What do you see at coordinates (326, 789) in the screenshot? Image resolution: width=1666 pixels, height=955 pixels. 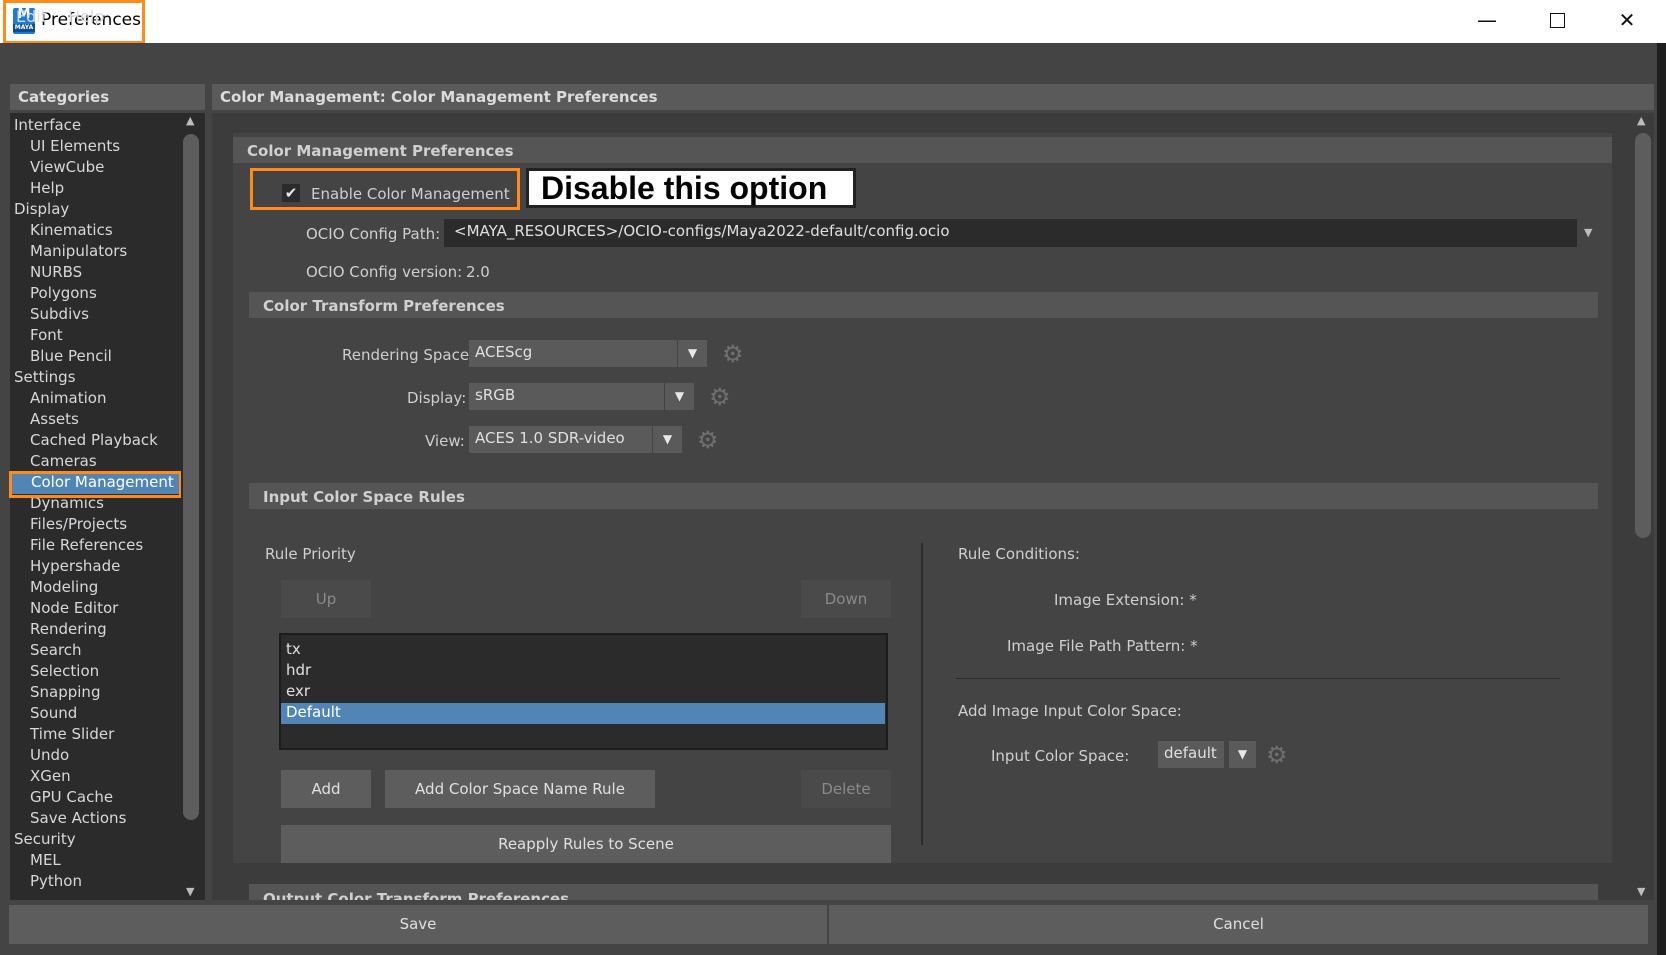 I see `add-button: Add` at bounding box center [326, 789].